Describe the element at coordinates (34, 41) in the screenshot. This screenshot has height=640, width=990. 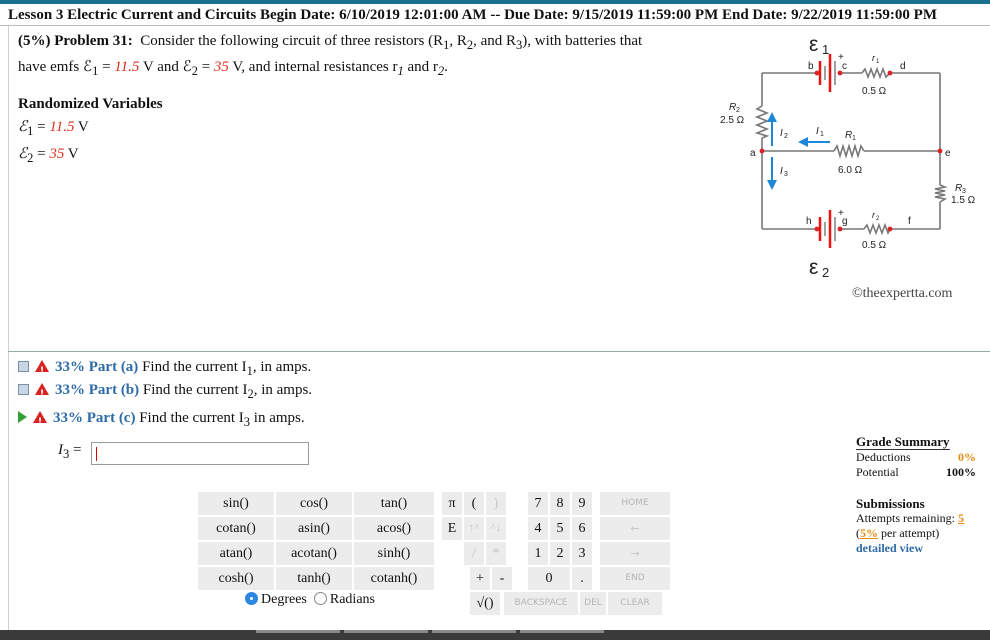
I see `problem-weight: (5%)` at that location.